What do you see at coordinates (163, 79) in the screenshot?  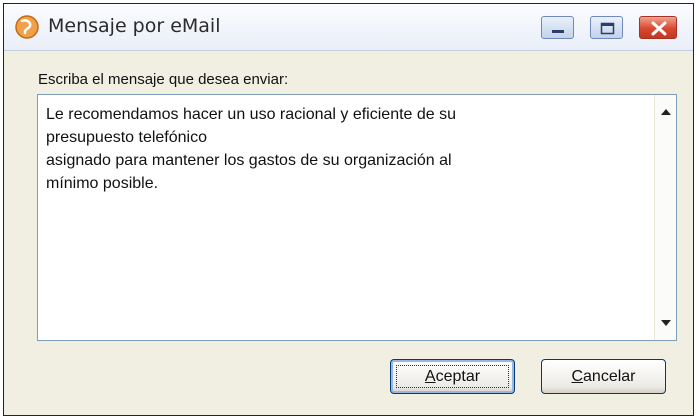 I see `message-prompt-label: Escriba el mensaje que desea enviar:` at bounding box center [163, 79].